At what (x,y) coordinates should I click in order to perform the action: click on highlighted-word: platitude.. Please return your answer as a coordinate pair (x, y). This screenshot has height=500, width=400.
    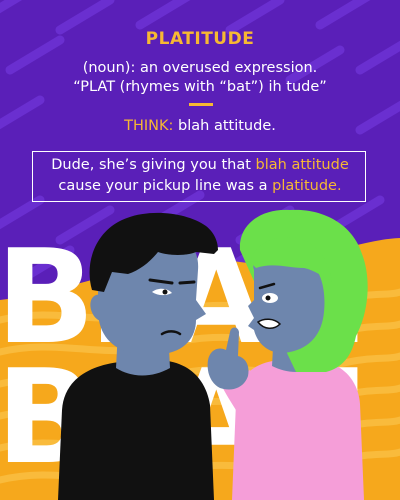
    Looking at the image, I should click on (307, 186).